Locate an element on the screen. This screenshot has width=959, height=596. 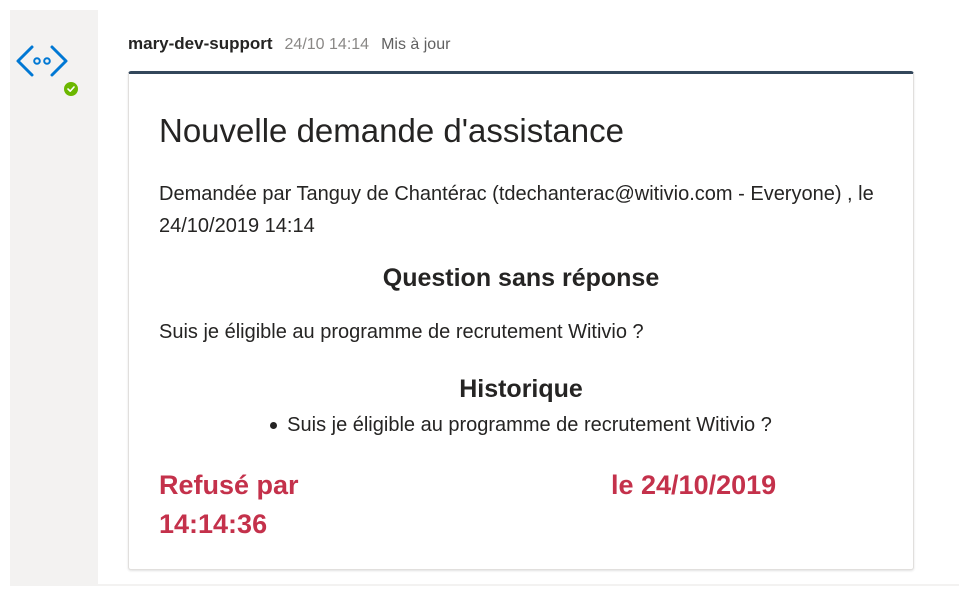
card-title: Nouvelle demande d'assistance is located at coordinates (391, 130).